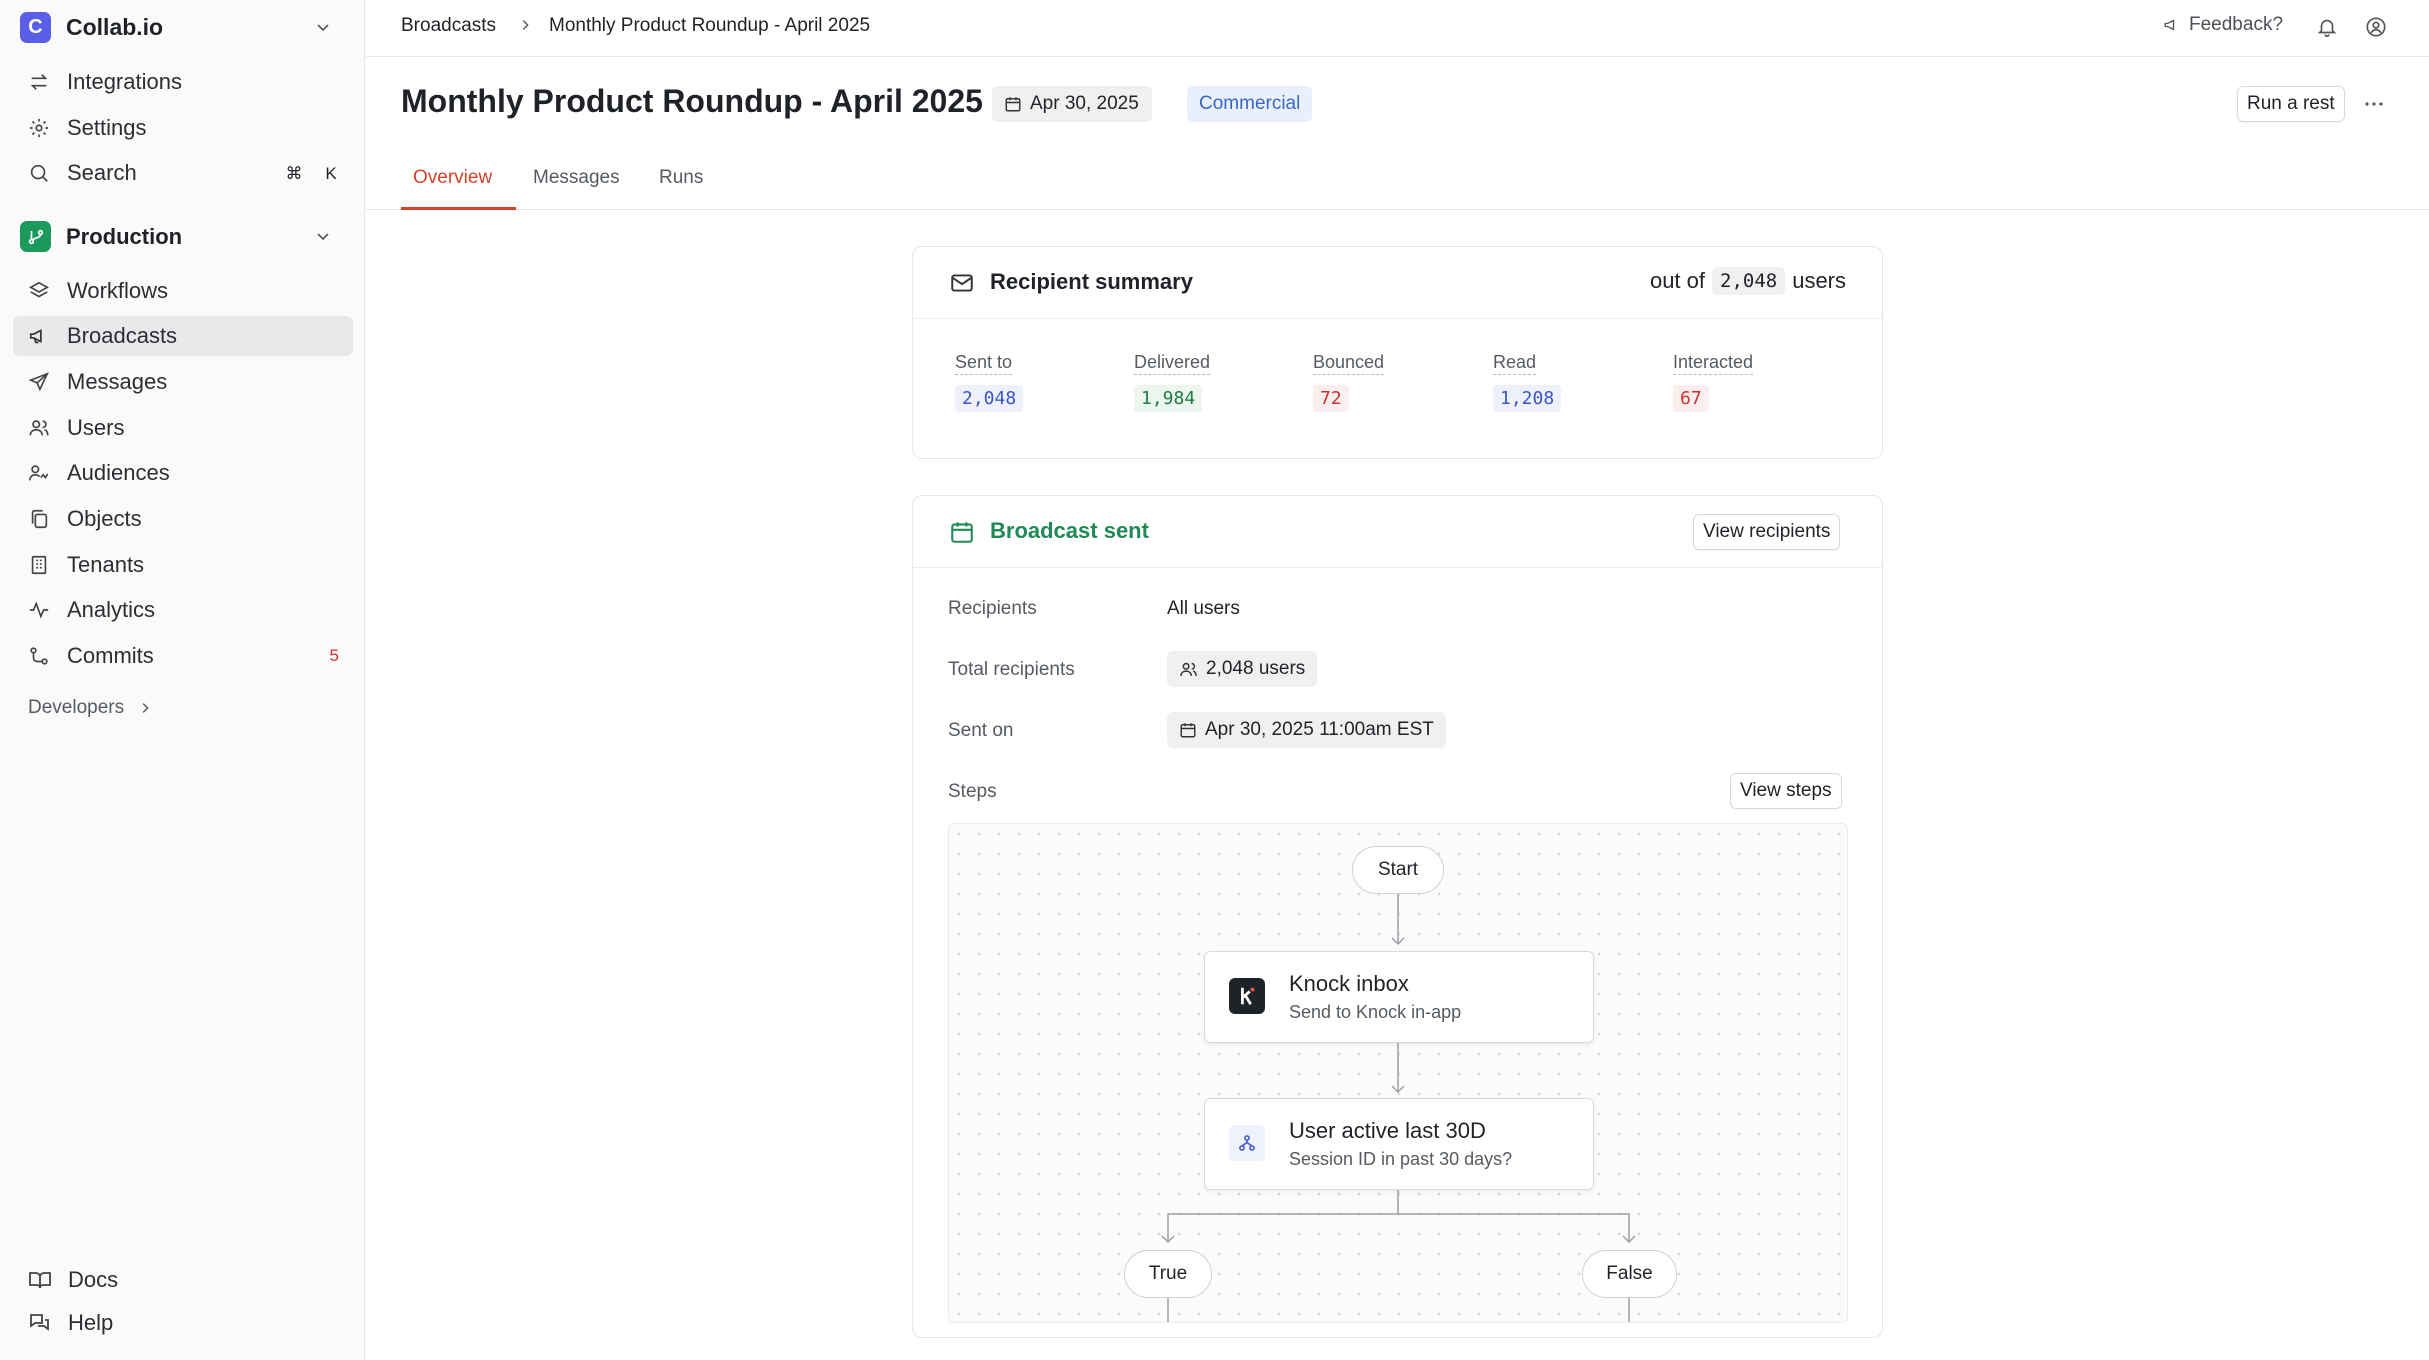 The image size is (2429, 1360). I want to click on card-header: Recipient summary out of 2,048 users, so click(1397, 283).